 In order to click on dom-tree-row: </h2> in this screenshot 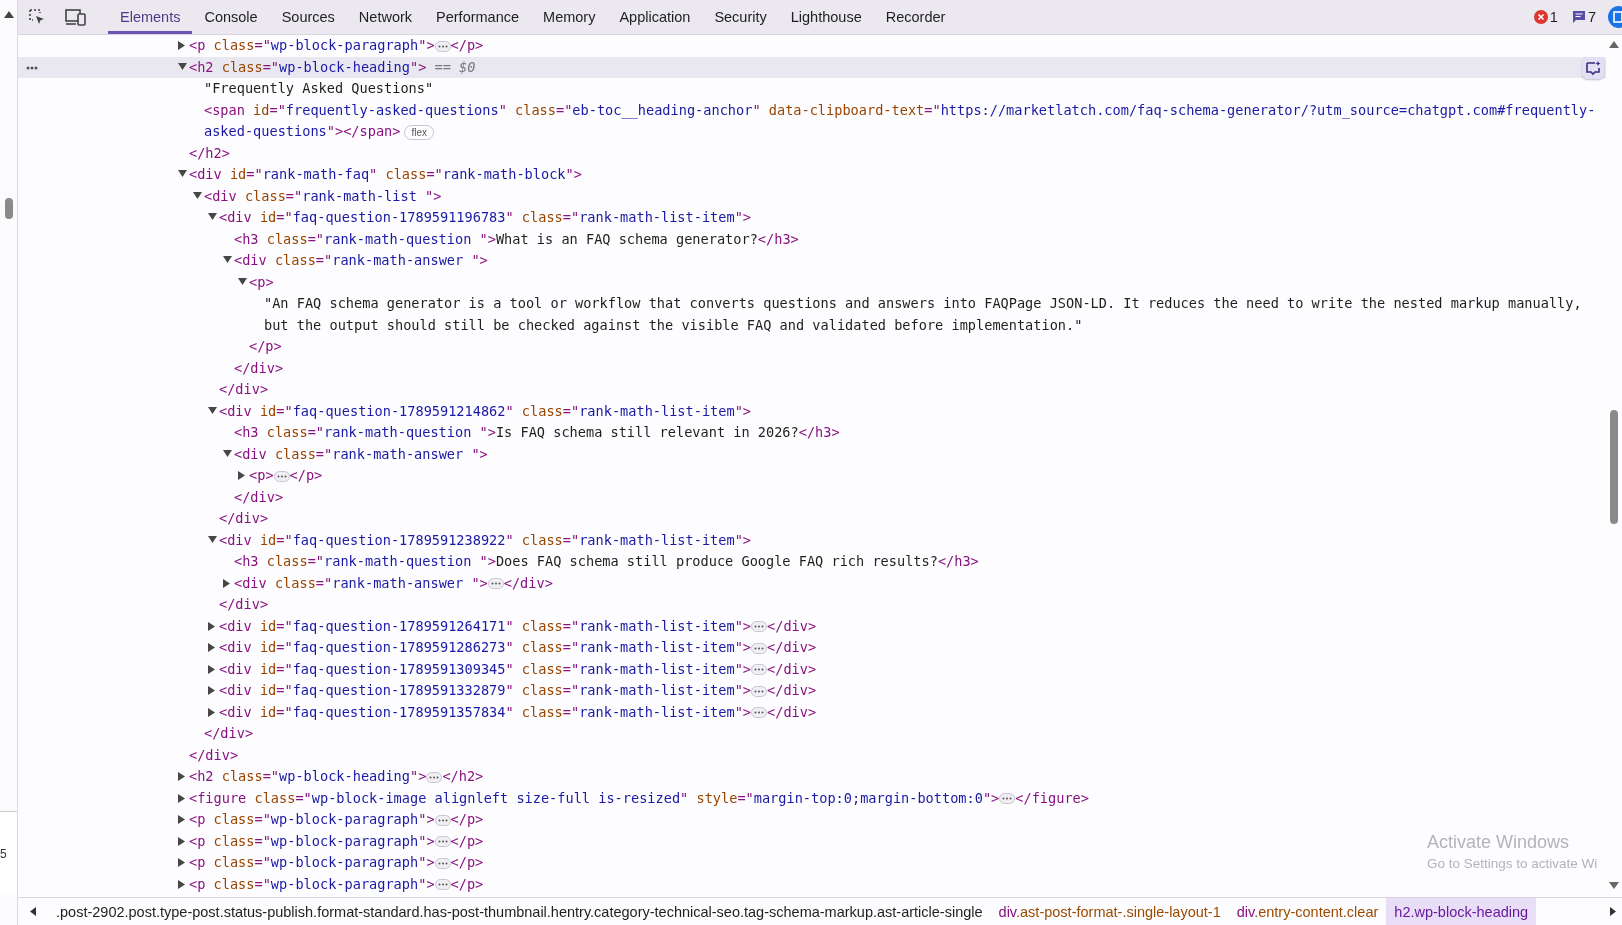, I will do `click(125, 153)`.